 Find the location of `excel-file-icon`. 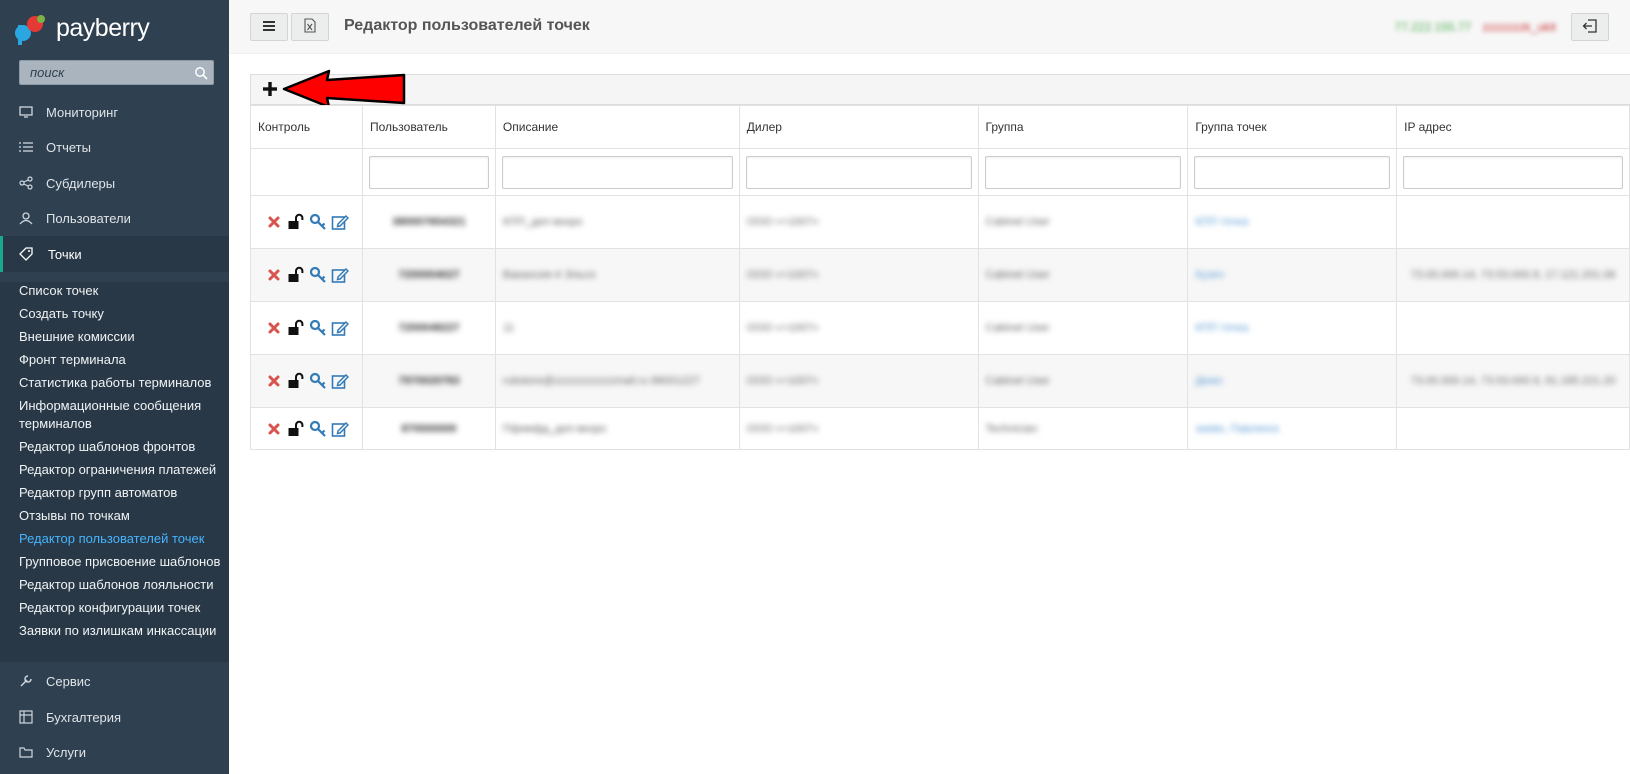

excel-file-icon is located at coordinates (310, 27).